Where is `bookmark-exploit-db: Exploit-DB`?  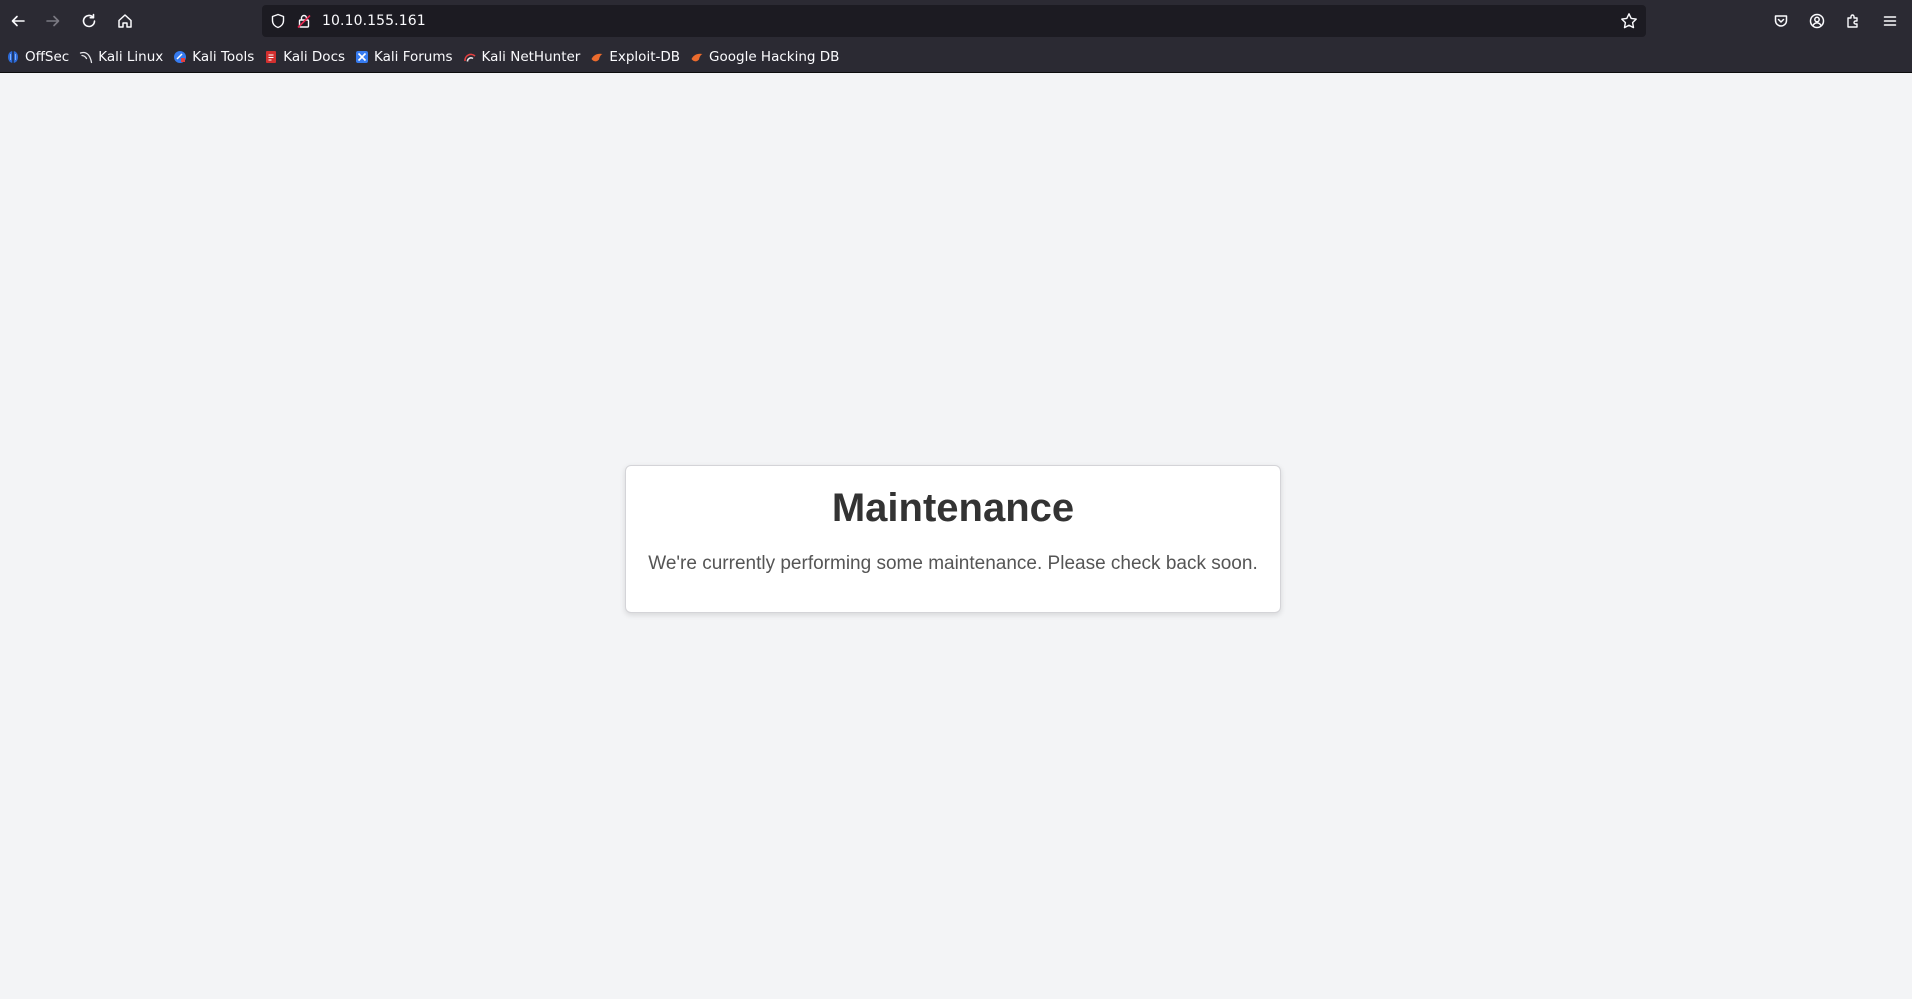
bookmark-exploit-db: Exploit-DB is located at coordinates (638, 57).